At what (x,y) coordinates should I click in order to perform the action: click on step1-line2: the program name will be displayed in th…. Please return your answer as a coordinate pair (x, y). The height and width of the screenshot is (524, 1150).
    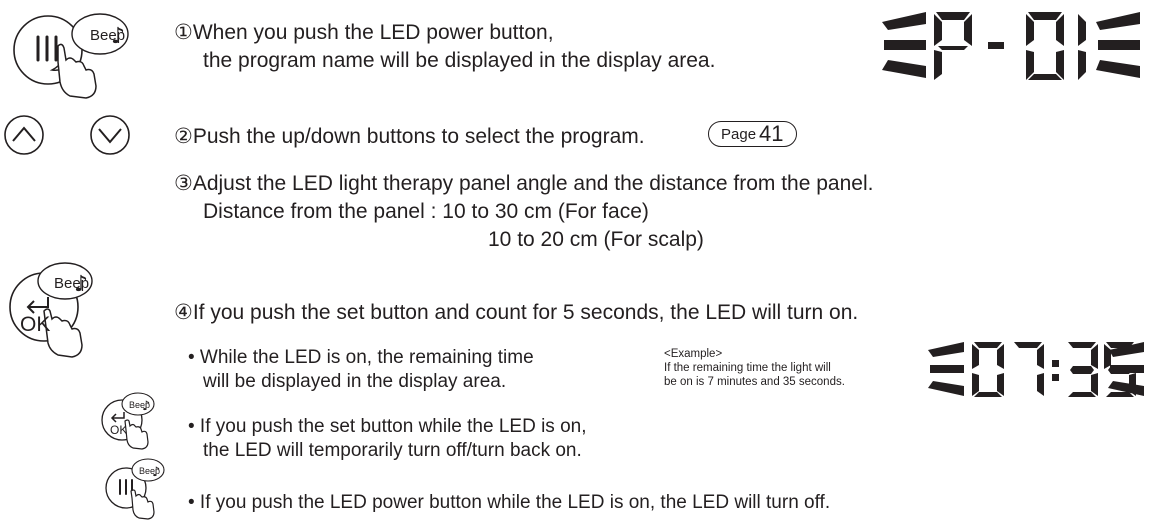
    Looking at the image, I should click on (459, 60).